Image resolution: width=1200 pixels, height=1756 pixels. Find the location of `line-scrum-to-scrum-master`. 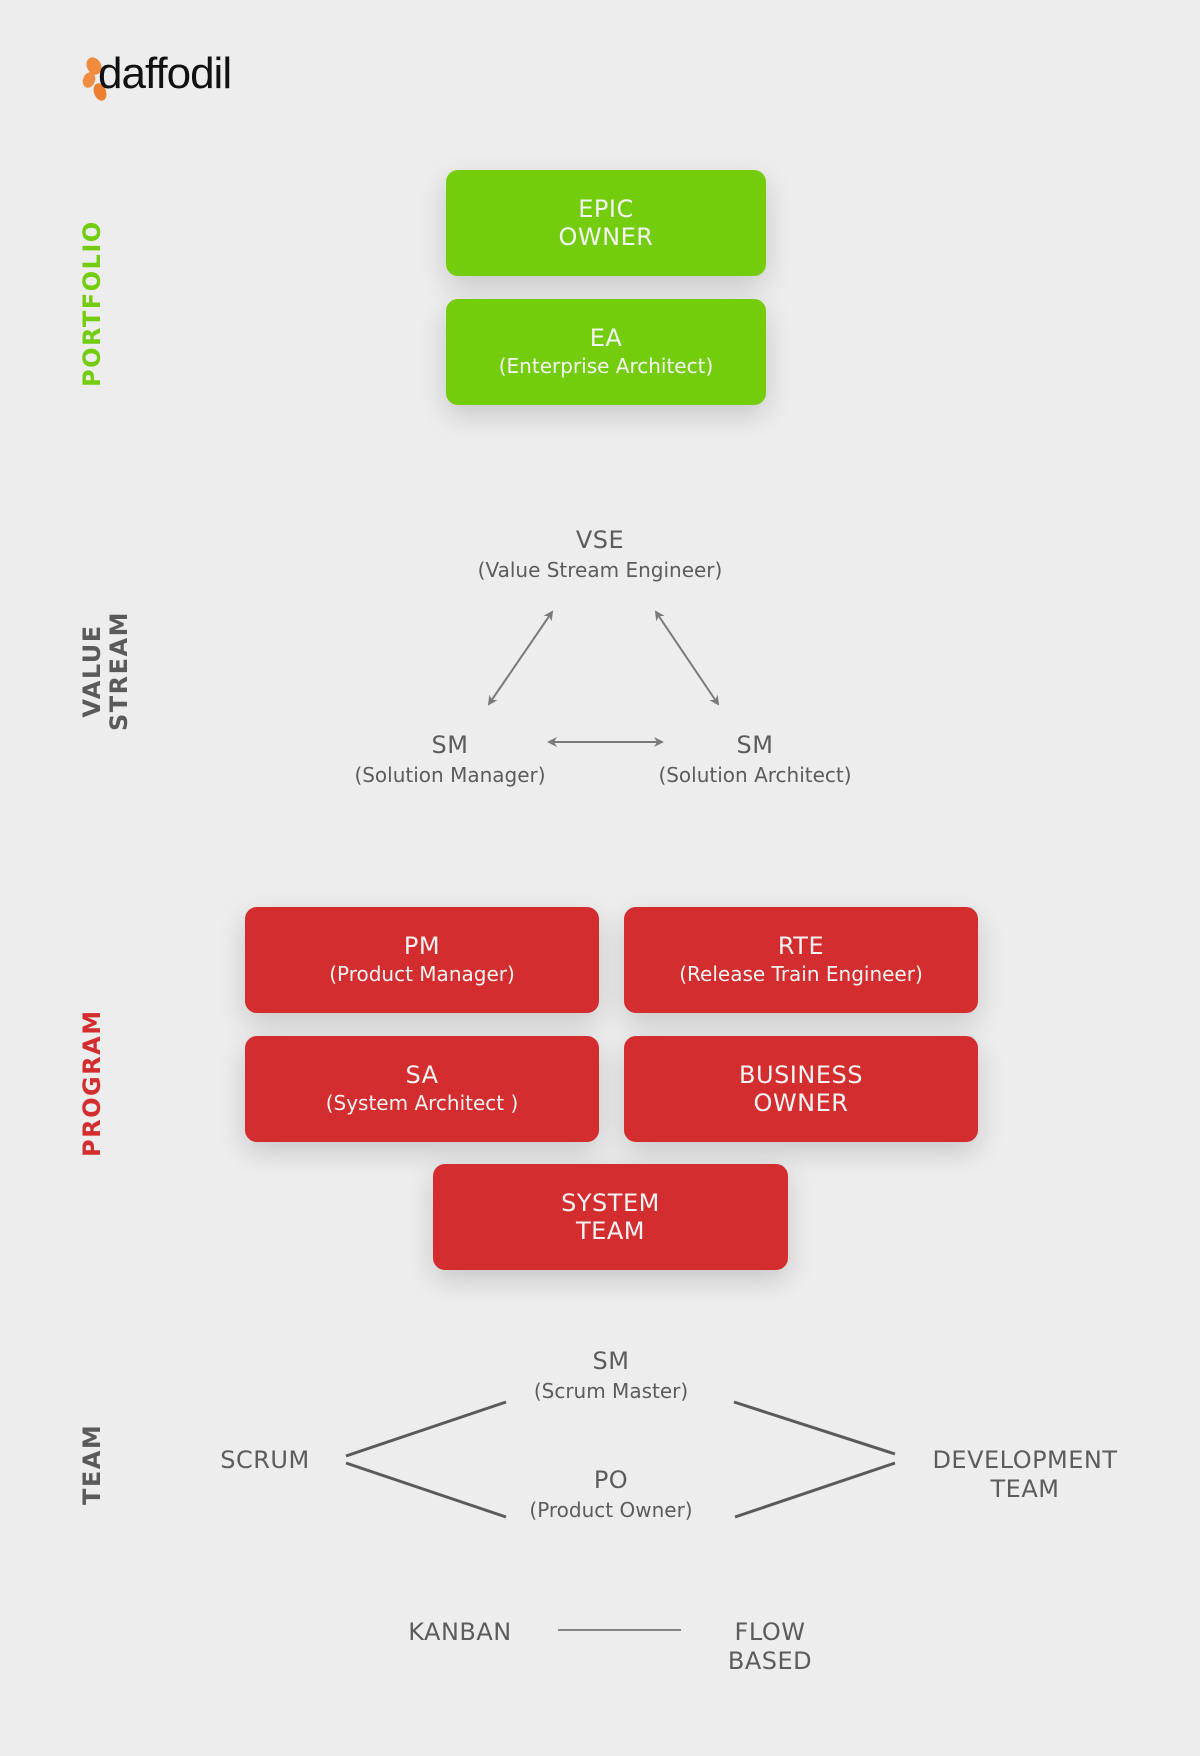

line-scrum-to-scrum-master is located at coordinates (426, 1429).